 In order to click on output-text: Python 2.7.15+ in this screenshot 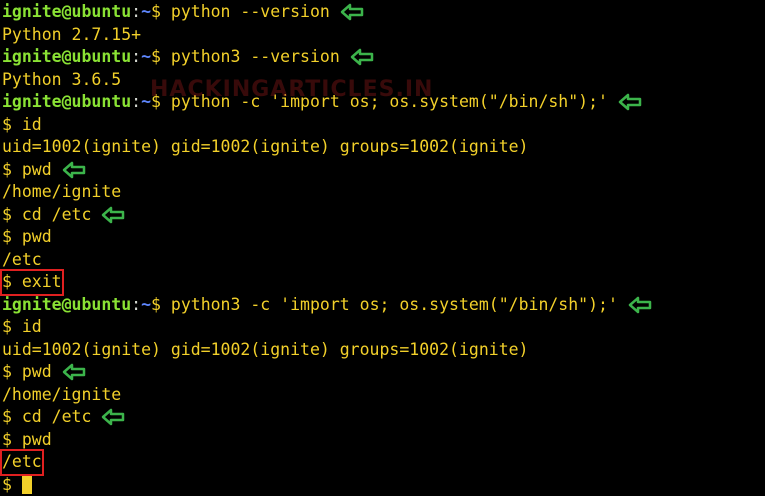, I will do `click(72, 34)`.